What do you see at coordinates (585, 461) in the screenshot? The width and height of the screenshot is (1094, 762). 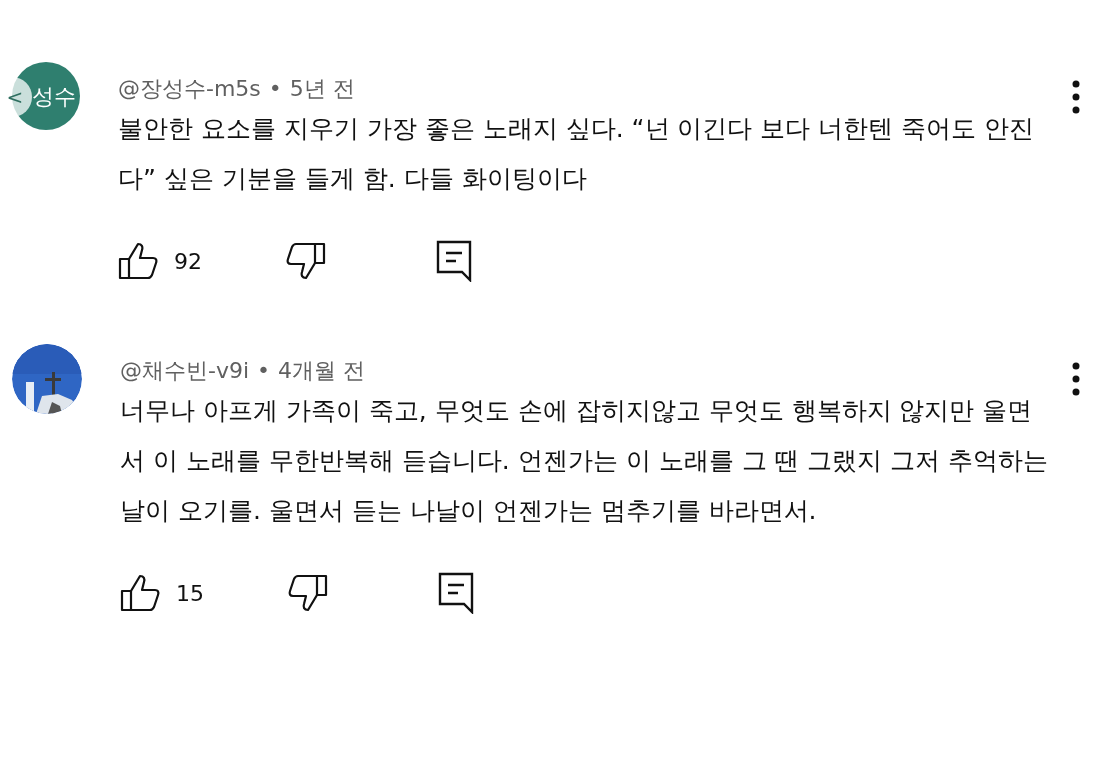 I see `comment-text: 너무나 아프게 가족이 죽고, 무엇도 손에 잡히지않고 무엇도 행복하지 않지만 울면서 이 노래를 무한반복해 듣습니다. 언젠가는 이 노래를 그 땐 그랬지 그저 추억하는 날이 오기를. 울면서 듣는 나날이 언젠가는 멈추기를 바라면서.` at bounding box center [585, 461].